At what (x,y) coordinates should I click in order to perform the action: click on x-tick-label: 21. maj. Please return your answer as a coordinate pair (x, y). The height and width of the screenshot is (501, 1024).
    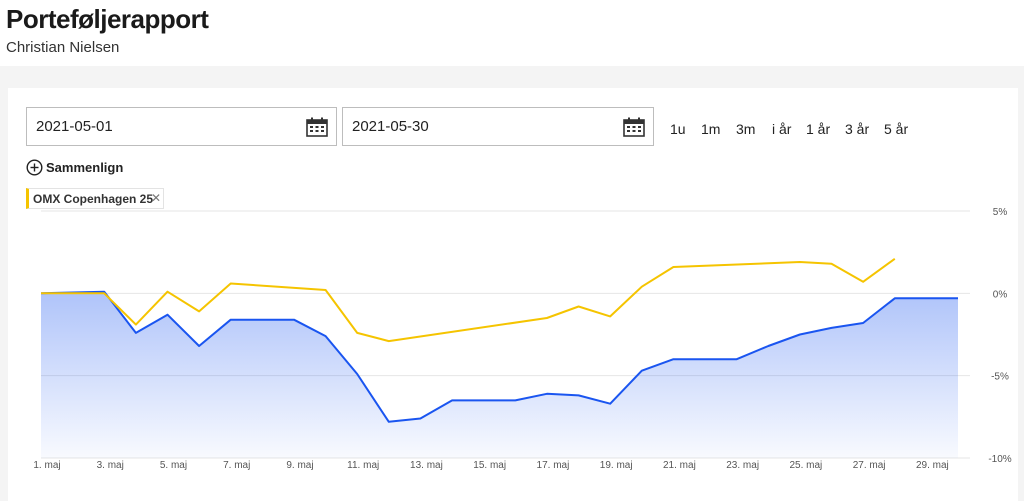
    Looking at the image, I should click on (679, 465).